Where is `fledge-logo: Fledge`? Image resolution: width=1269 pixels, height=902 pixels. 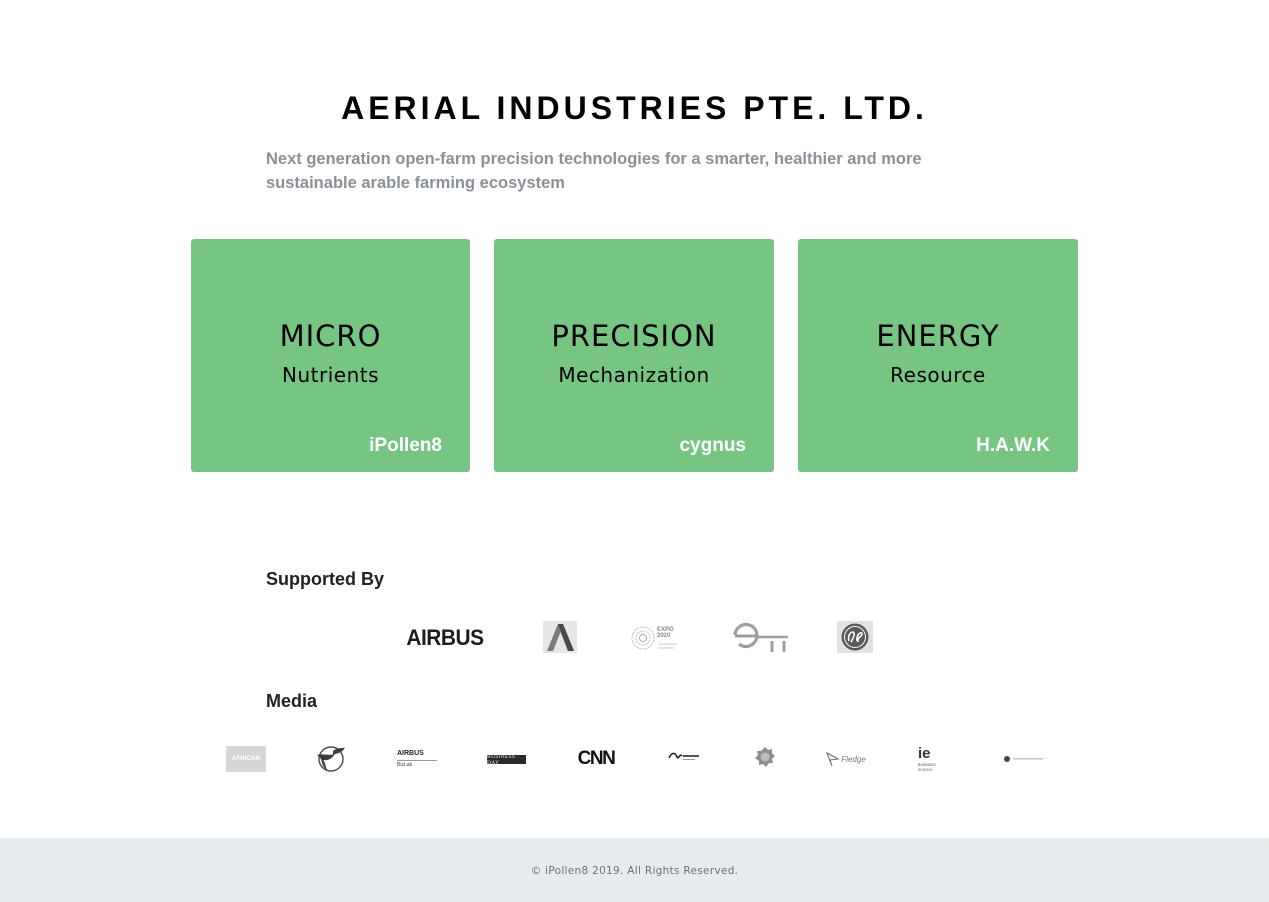 fledge-logo: Fledge is located at coordinates (846, 759).